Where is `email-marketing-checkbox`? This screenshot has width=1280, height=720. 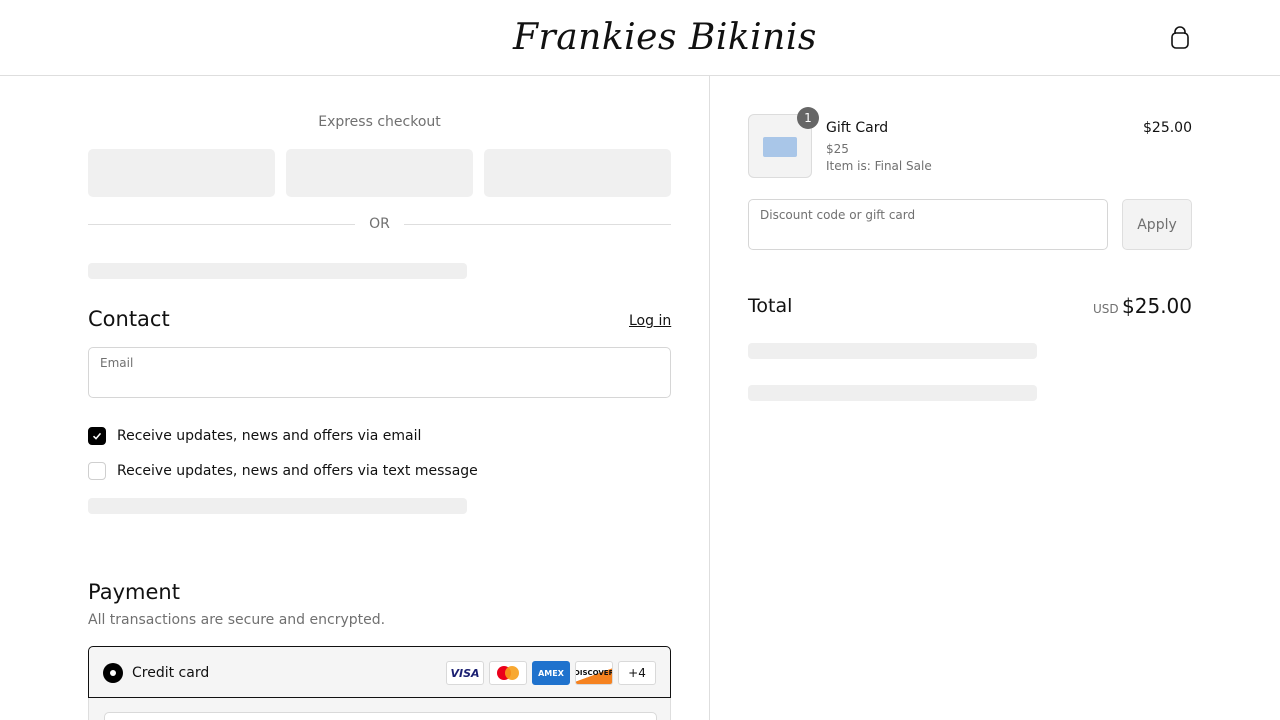
email-marketing-checkbox is located at coordinates (97, 436).